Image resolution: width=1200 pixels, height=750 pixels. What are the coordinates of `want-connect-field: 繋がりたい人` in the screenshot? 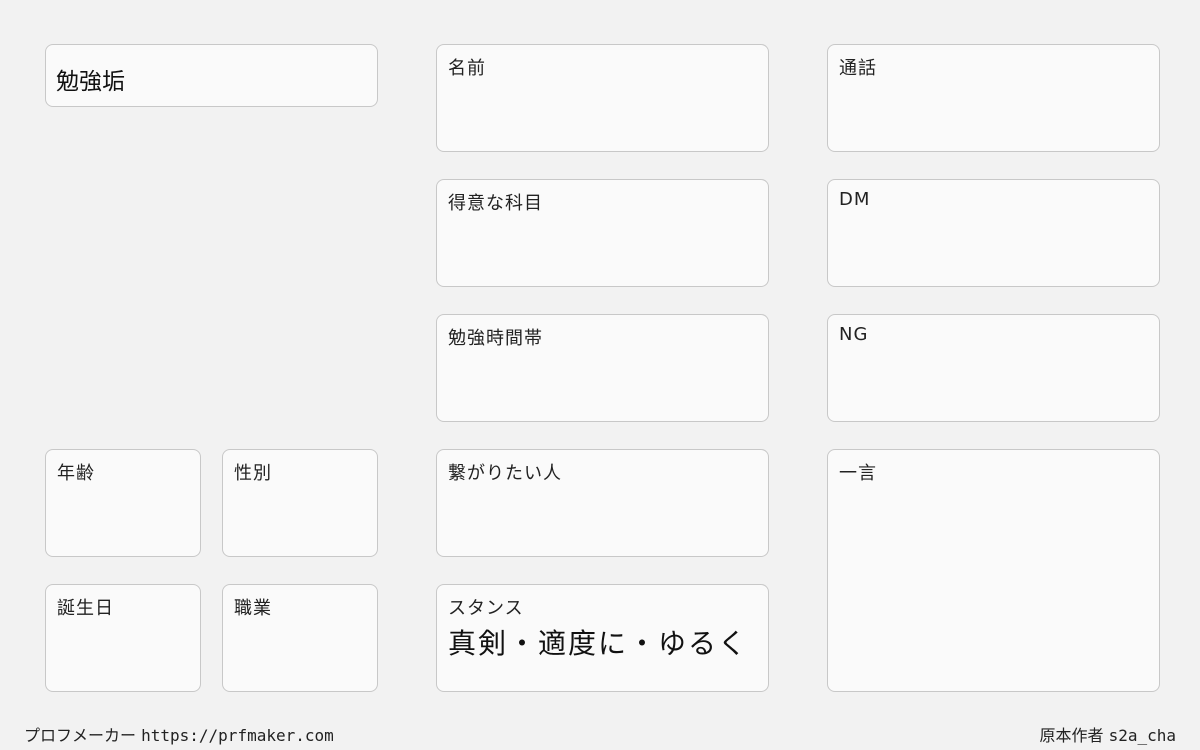 It's located at (602, 503).